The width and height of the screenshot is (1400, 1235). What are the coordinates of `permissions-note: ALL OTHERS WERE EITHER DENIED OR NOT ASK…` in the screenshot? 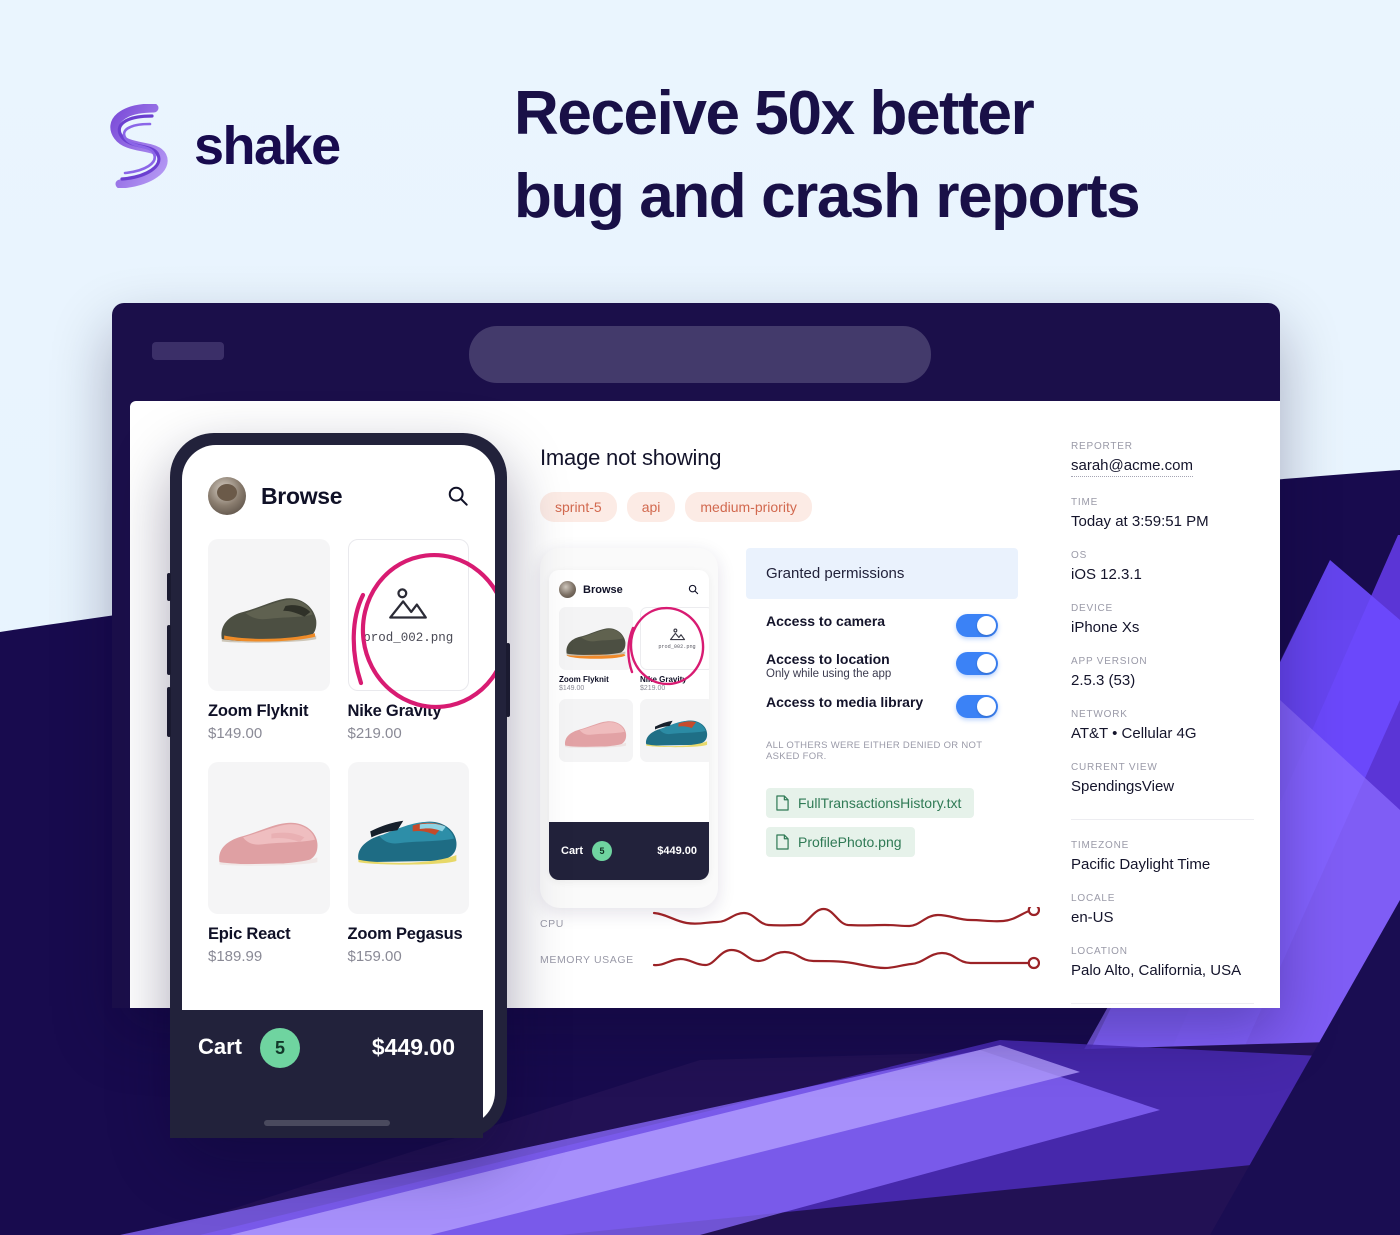 It's located at (874, 751).